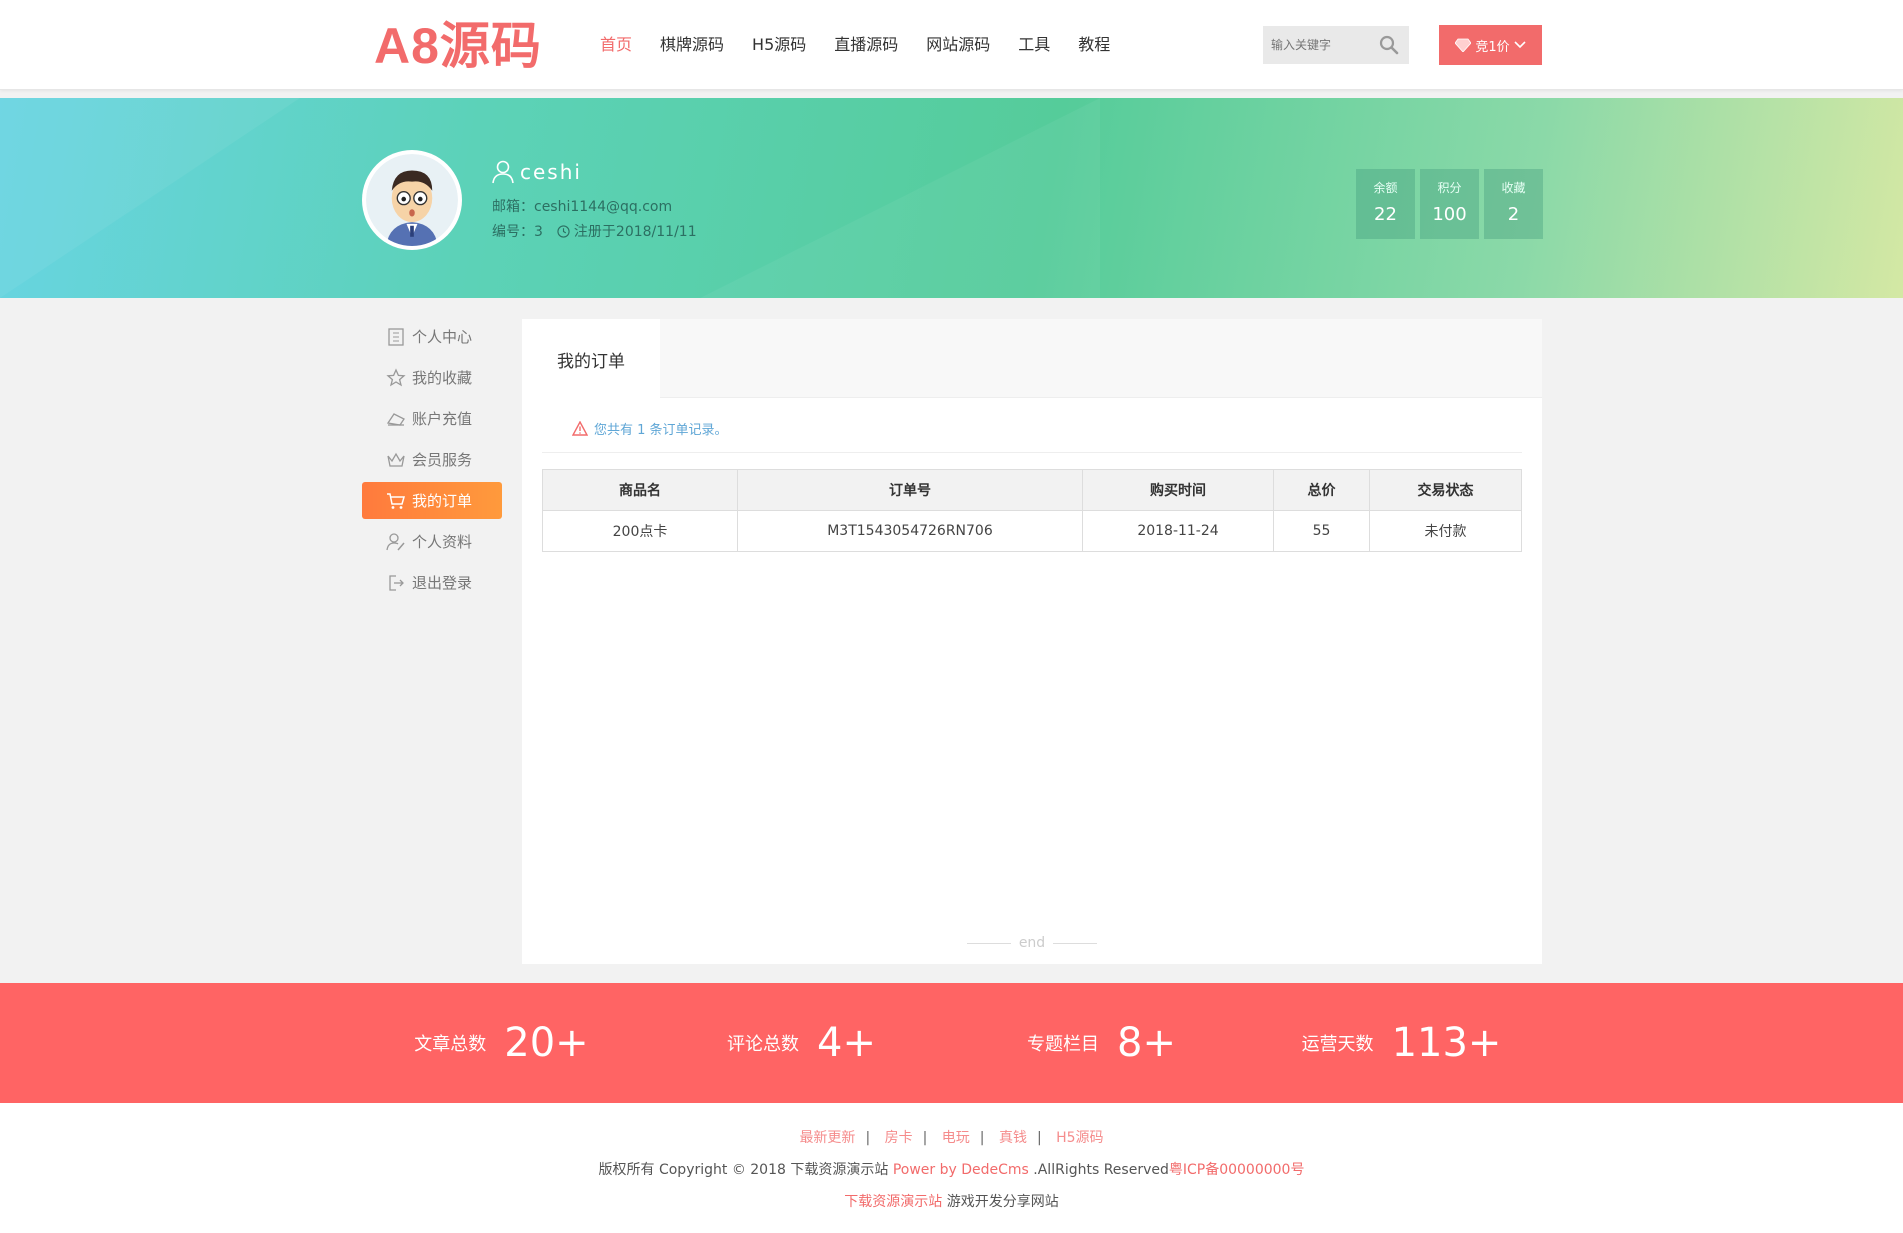 This screenshot has height=1233, width=1903. I want to click on clock-icon, so click(563, 231).